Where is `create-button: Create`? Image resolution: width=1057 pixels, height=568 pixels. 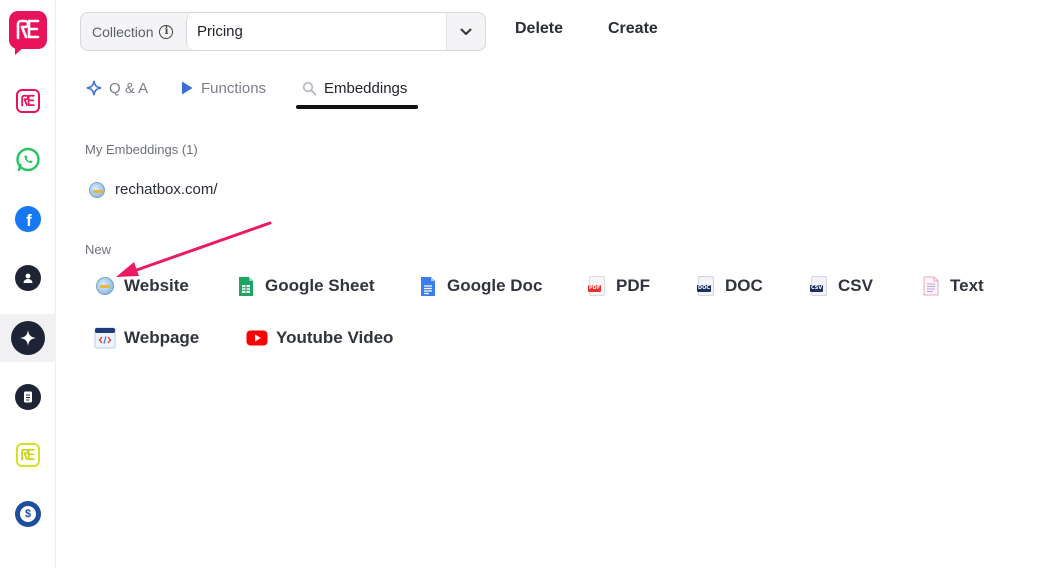 create-button: Create is located at coordinates (633, 29).